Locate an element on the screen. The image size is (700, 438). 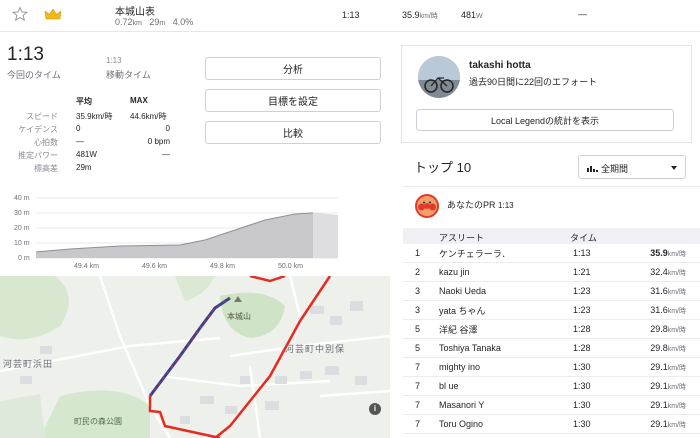
row-speed-value: 32.4 is located at coordinates (659, 271).